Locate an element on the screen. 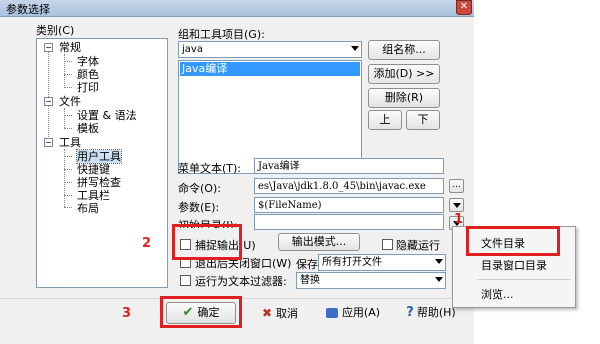  help-label: 帮助(H) is located at coordinates (436, 312).